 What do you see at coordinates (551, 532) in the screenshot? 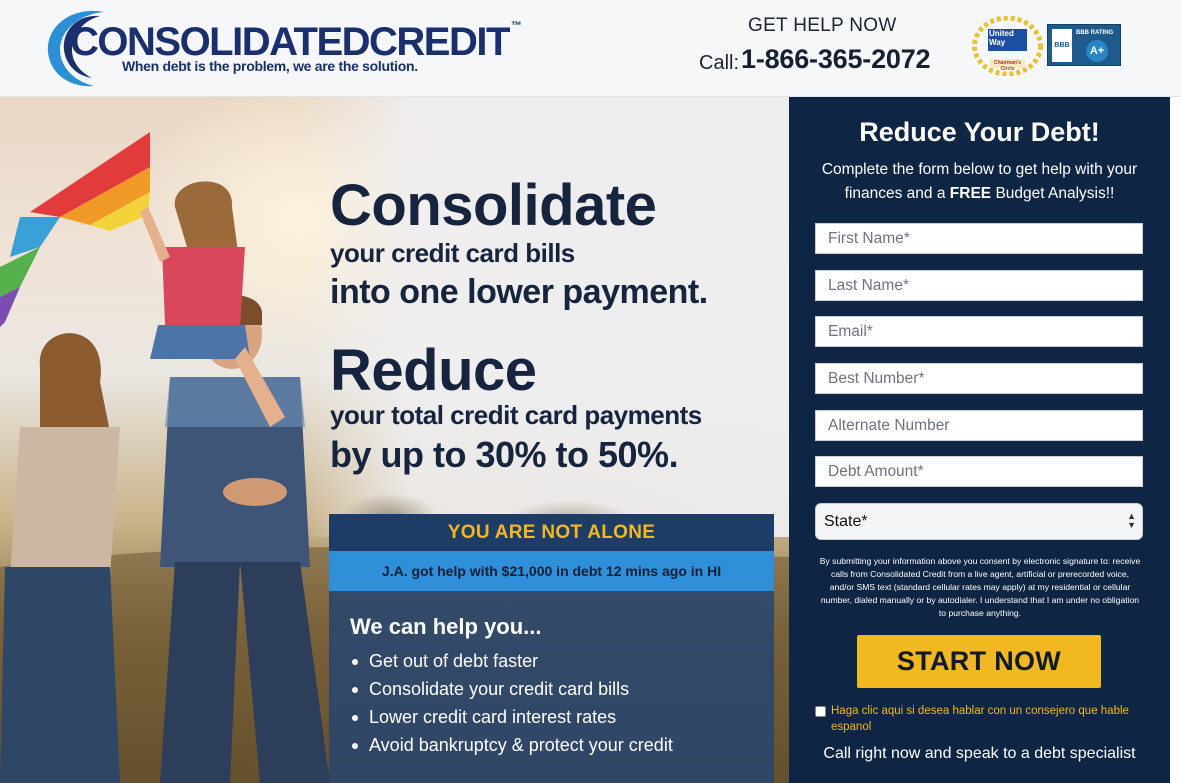
I see `not-alone-title: YOU ARE NOT ALONE` at bounding box center [551, 532].